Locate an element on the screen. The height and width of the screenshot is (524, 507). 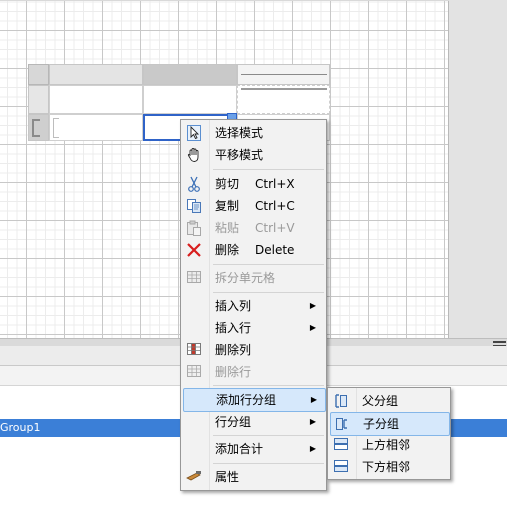
tablix-corner-handle is located at coordinates (38, 74).